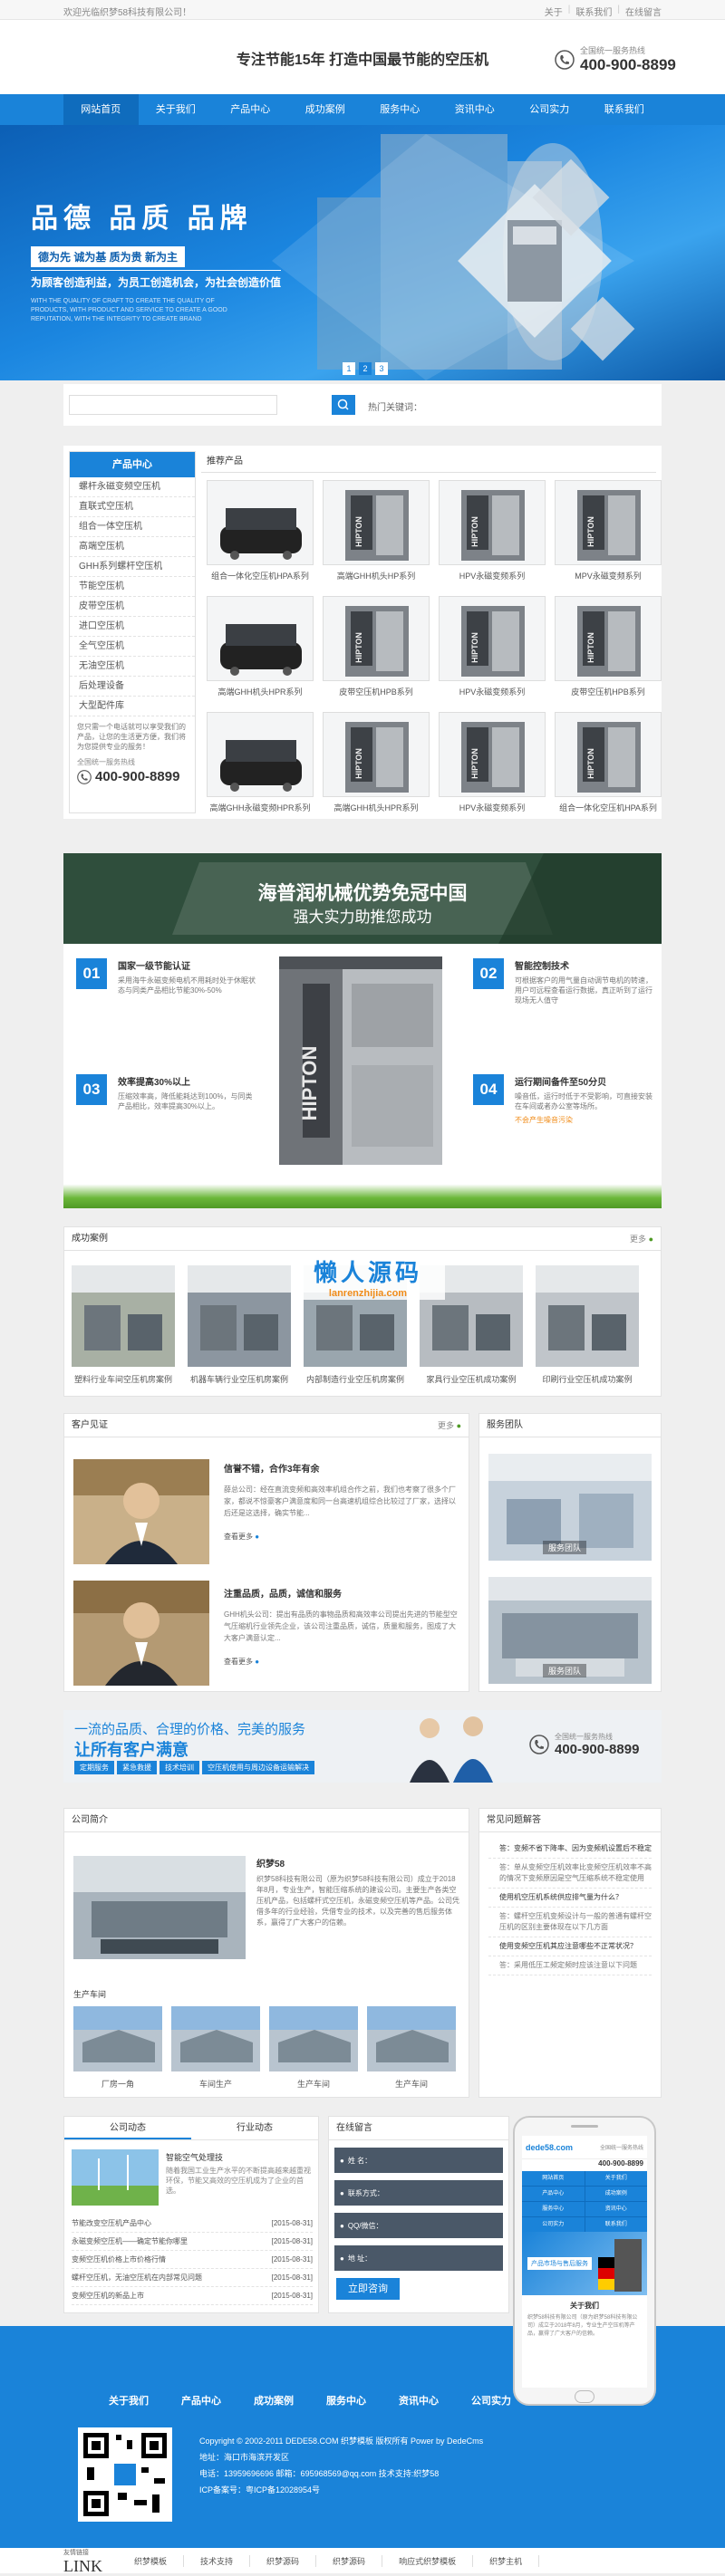 This screenshot has height=2576, width=725. I want to click on service-item-2: 服务团队, so click(570, 1630).